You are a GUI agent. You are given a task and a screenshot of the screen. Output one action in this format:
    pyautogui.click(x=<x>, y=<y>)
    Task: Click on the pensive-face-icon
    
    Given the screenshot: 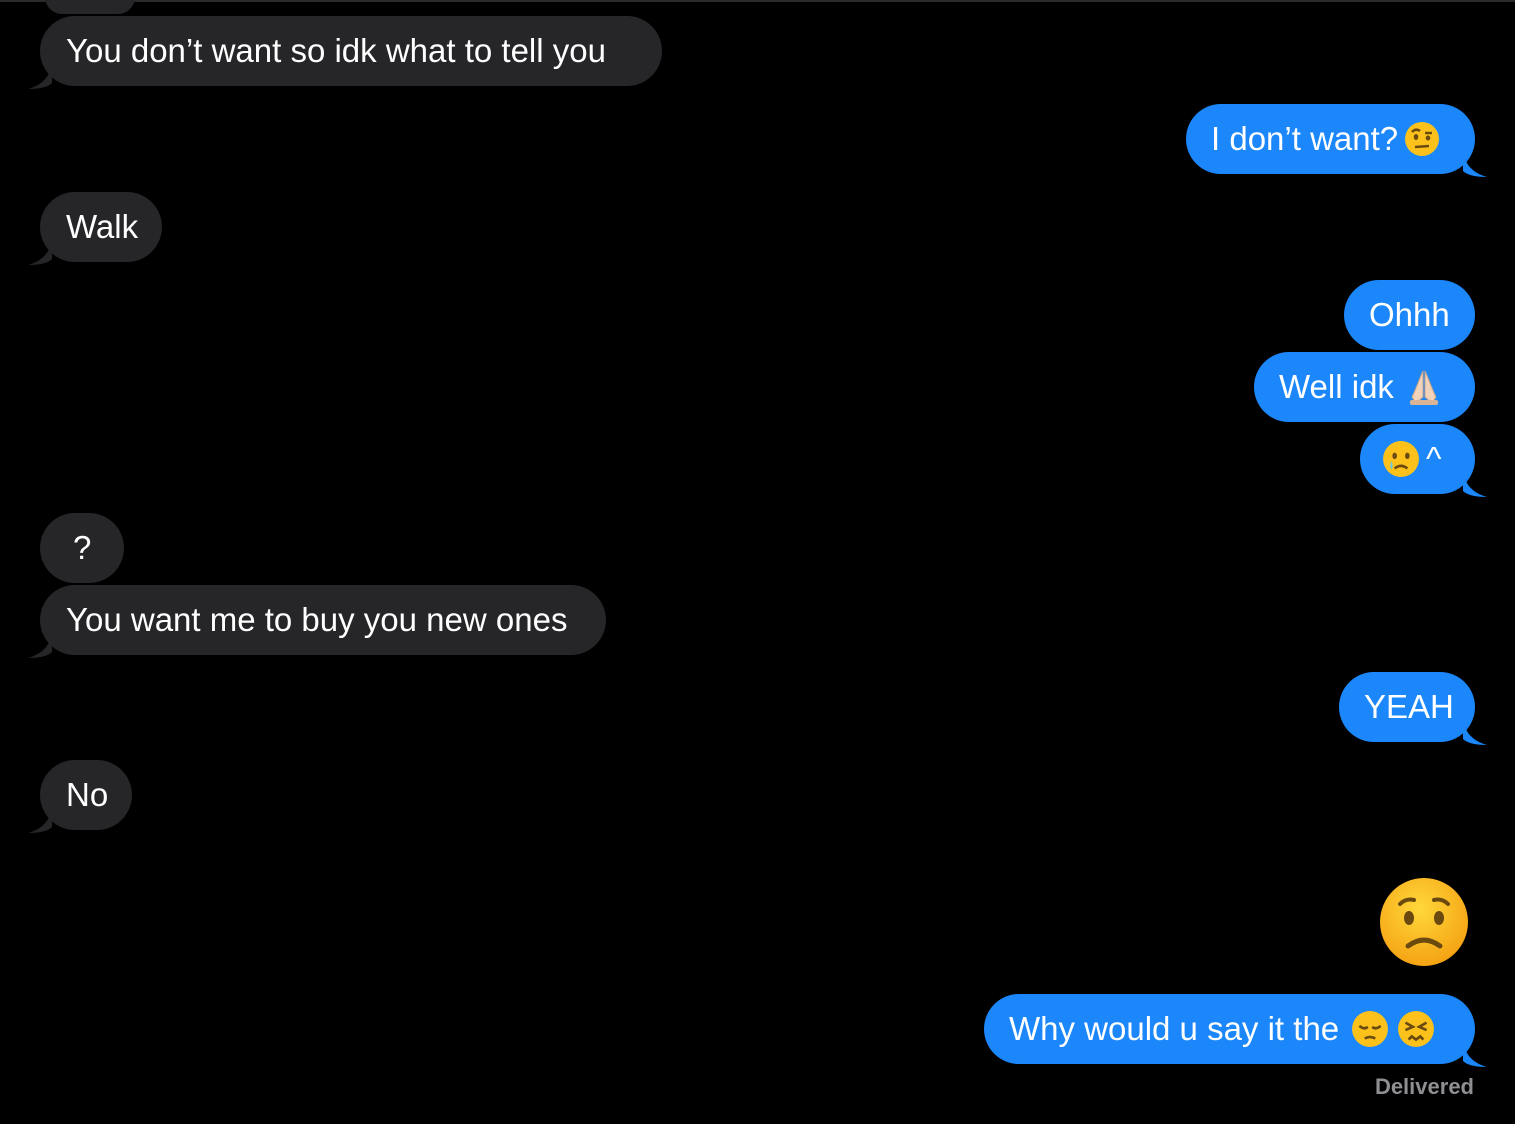 What is the action you would take?
    pyautogui.click(x=1370, y=1029)
    